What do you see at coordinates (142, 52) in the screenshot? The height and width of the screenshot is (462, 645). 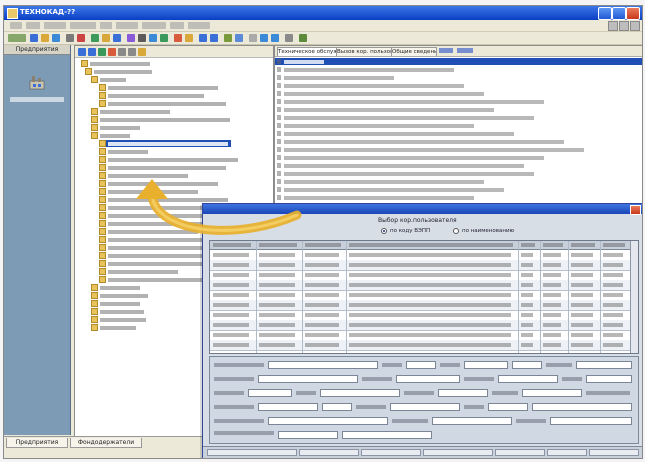 I see `tree-props-icon` at bounding box center [142, 52].